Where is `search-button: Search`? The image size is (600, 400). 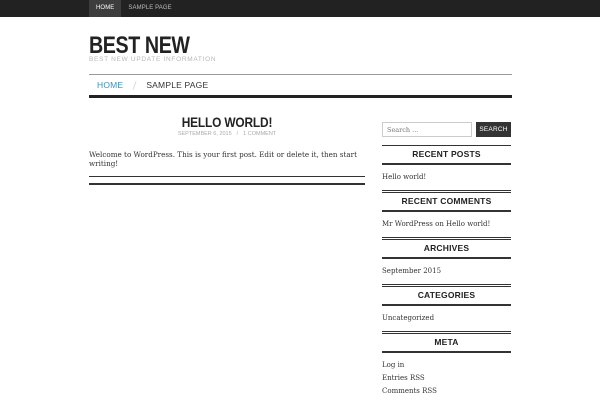 search-button: Search is located at coordinates (493, 129).